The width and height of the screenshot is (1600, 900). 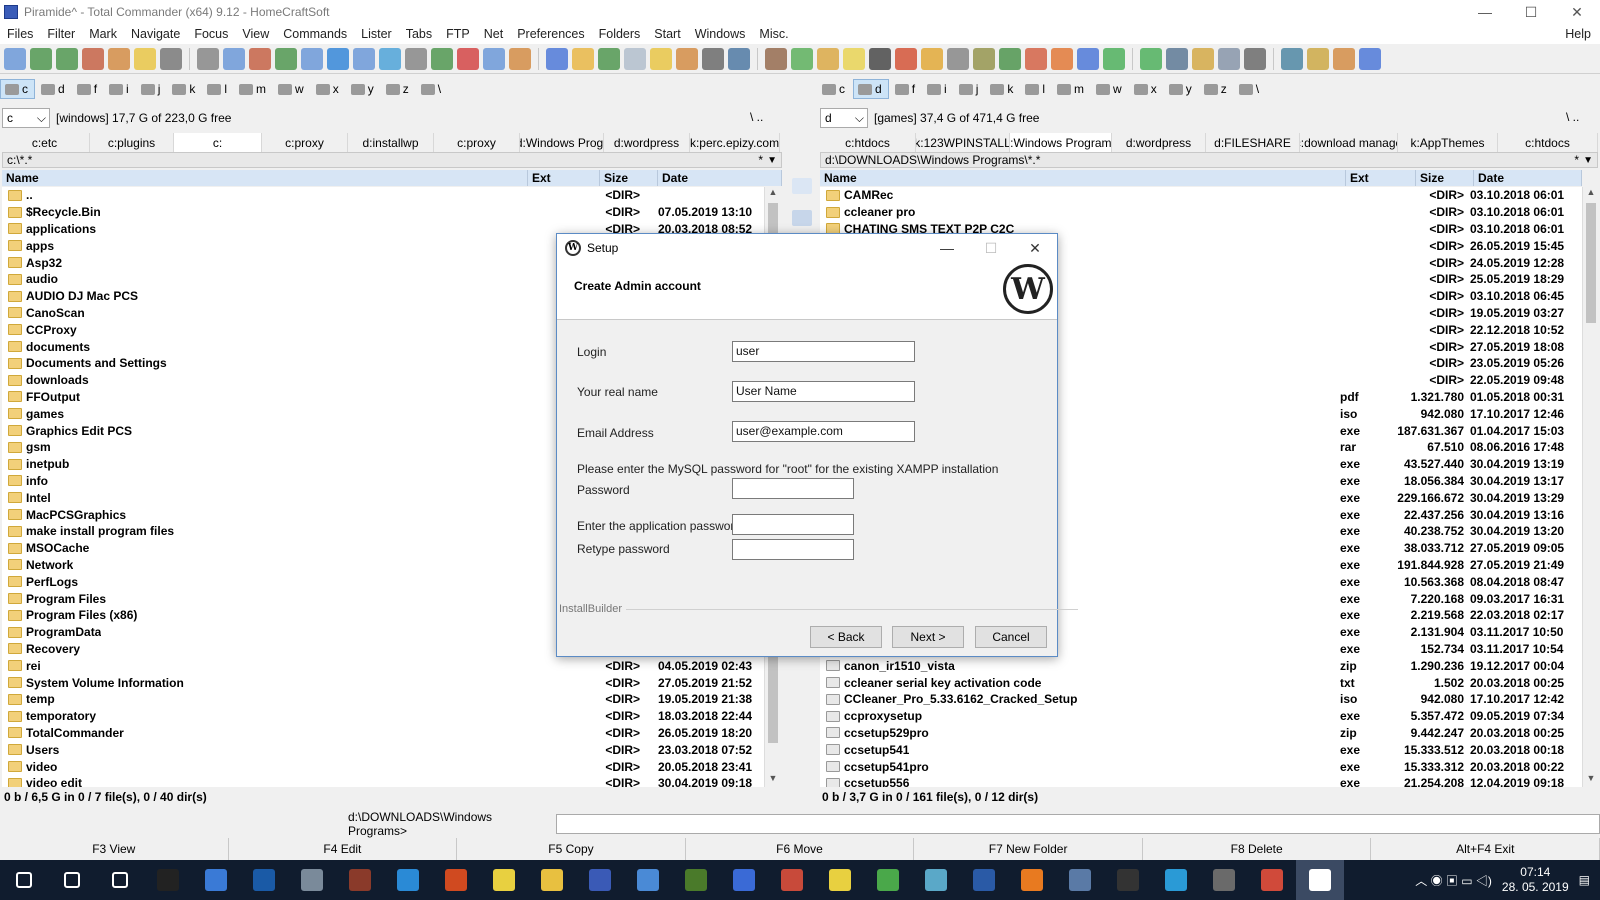 I want to click on left-current-path: c:\*.* * ▼, so click(x=392, y=160).